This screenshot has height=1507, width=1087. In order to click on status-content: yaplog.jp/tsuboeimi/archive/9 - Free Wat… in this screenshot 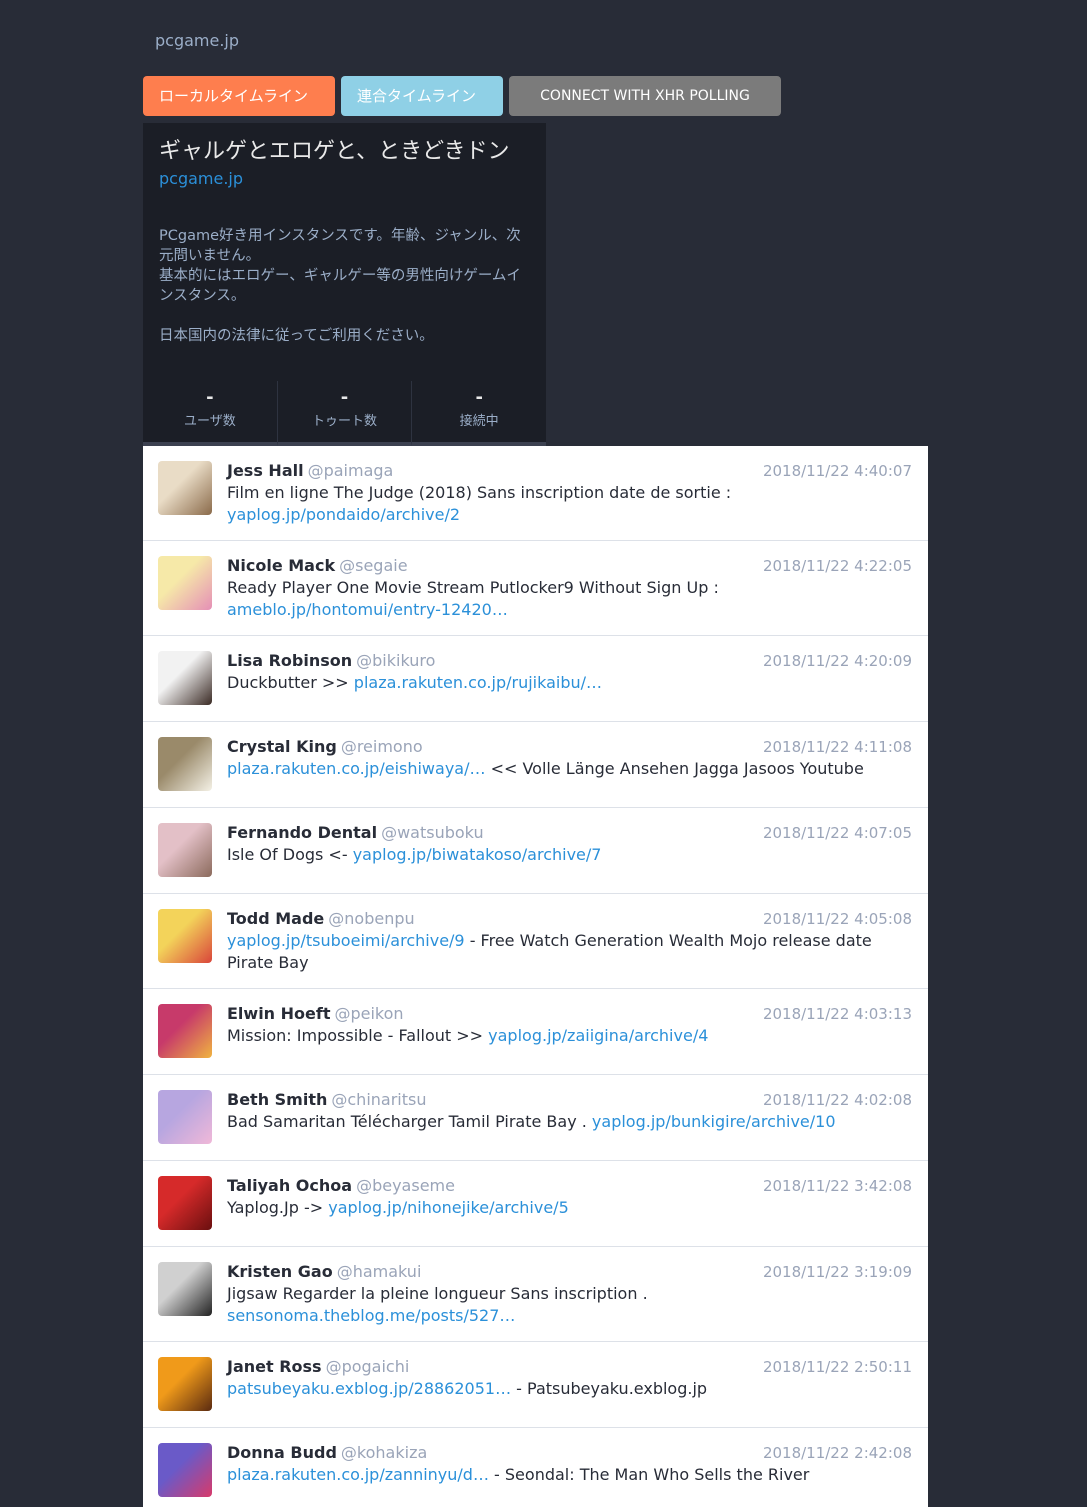, I will do `click(569, 952)`.